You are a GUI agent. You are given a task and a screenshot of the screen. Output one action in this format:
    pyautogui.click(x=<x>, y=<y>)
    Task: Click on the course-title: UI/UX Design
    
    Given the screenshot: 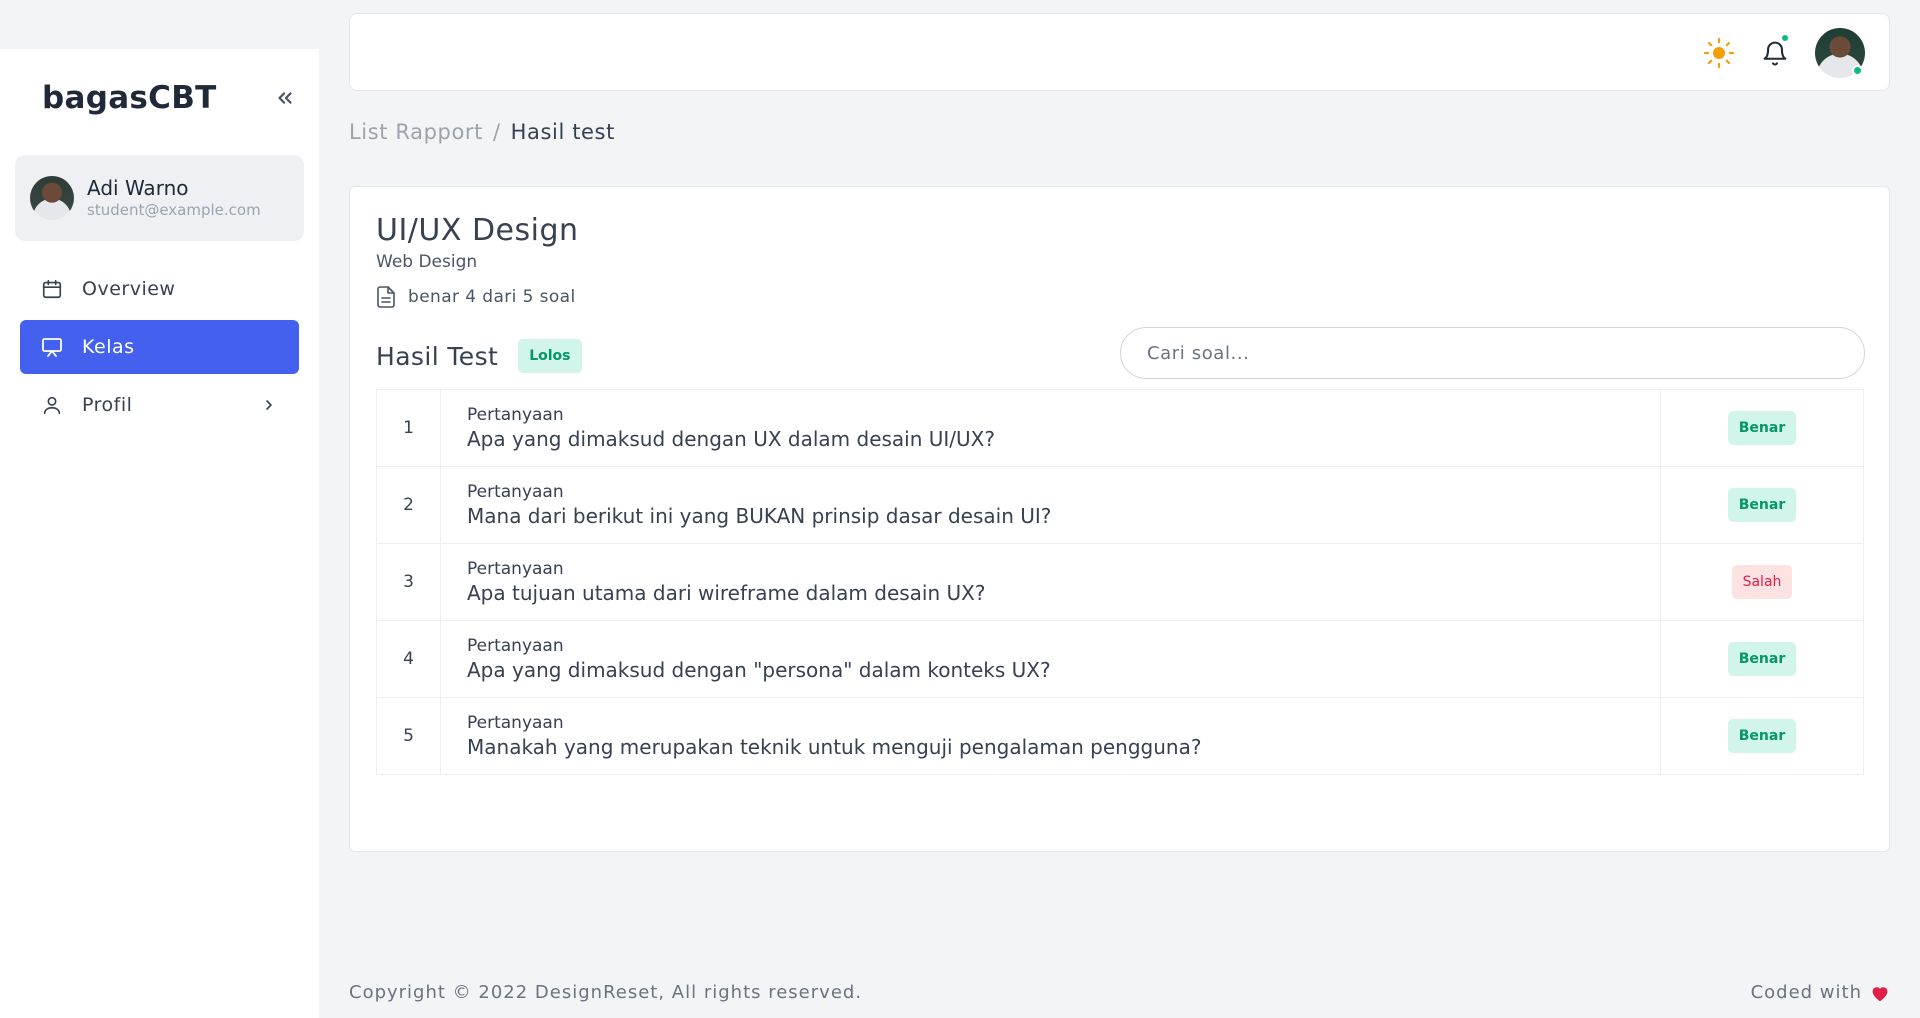 What is the action you would take?
    pyautogui.click(x=477, y=230)
    